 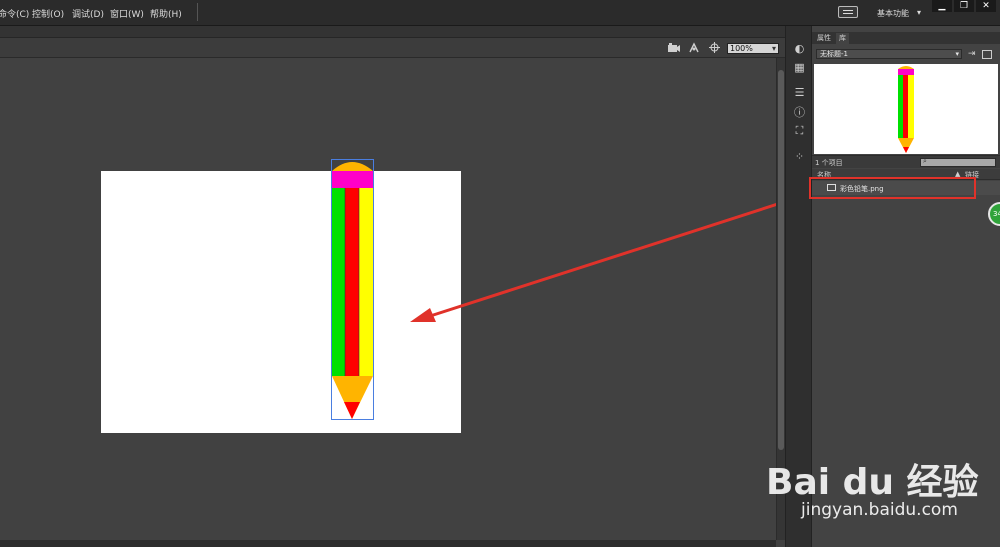 What do you see at coordinates (892, 188) in the screenshot?
I see `highlight-box` at bounding box center [892, 188].